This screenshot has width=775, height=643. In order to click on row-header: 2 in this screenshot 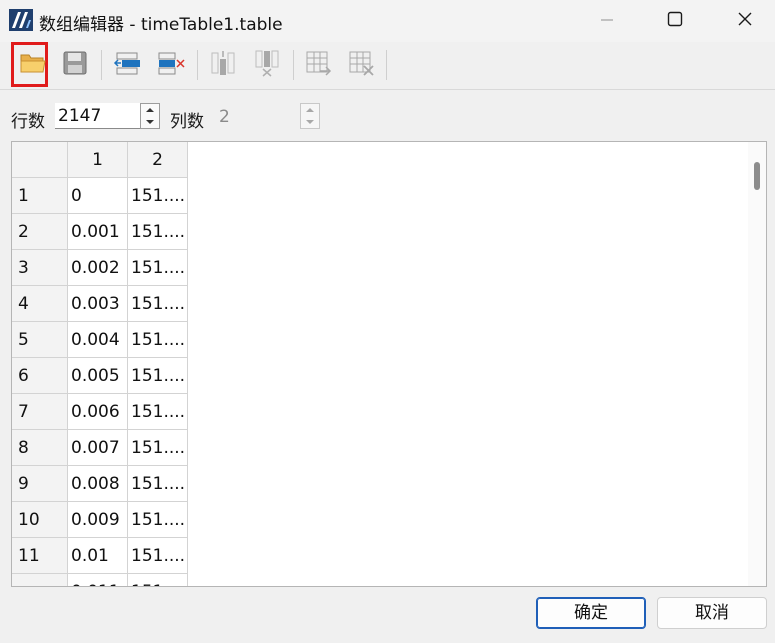, I will do `click(40, 232)`.